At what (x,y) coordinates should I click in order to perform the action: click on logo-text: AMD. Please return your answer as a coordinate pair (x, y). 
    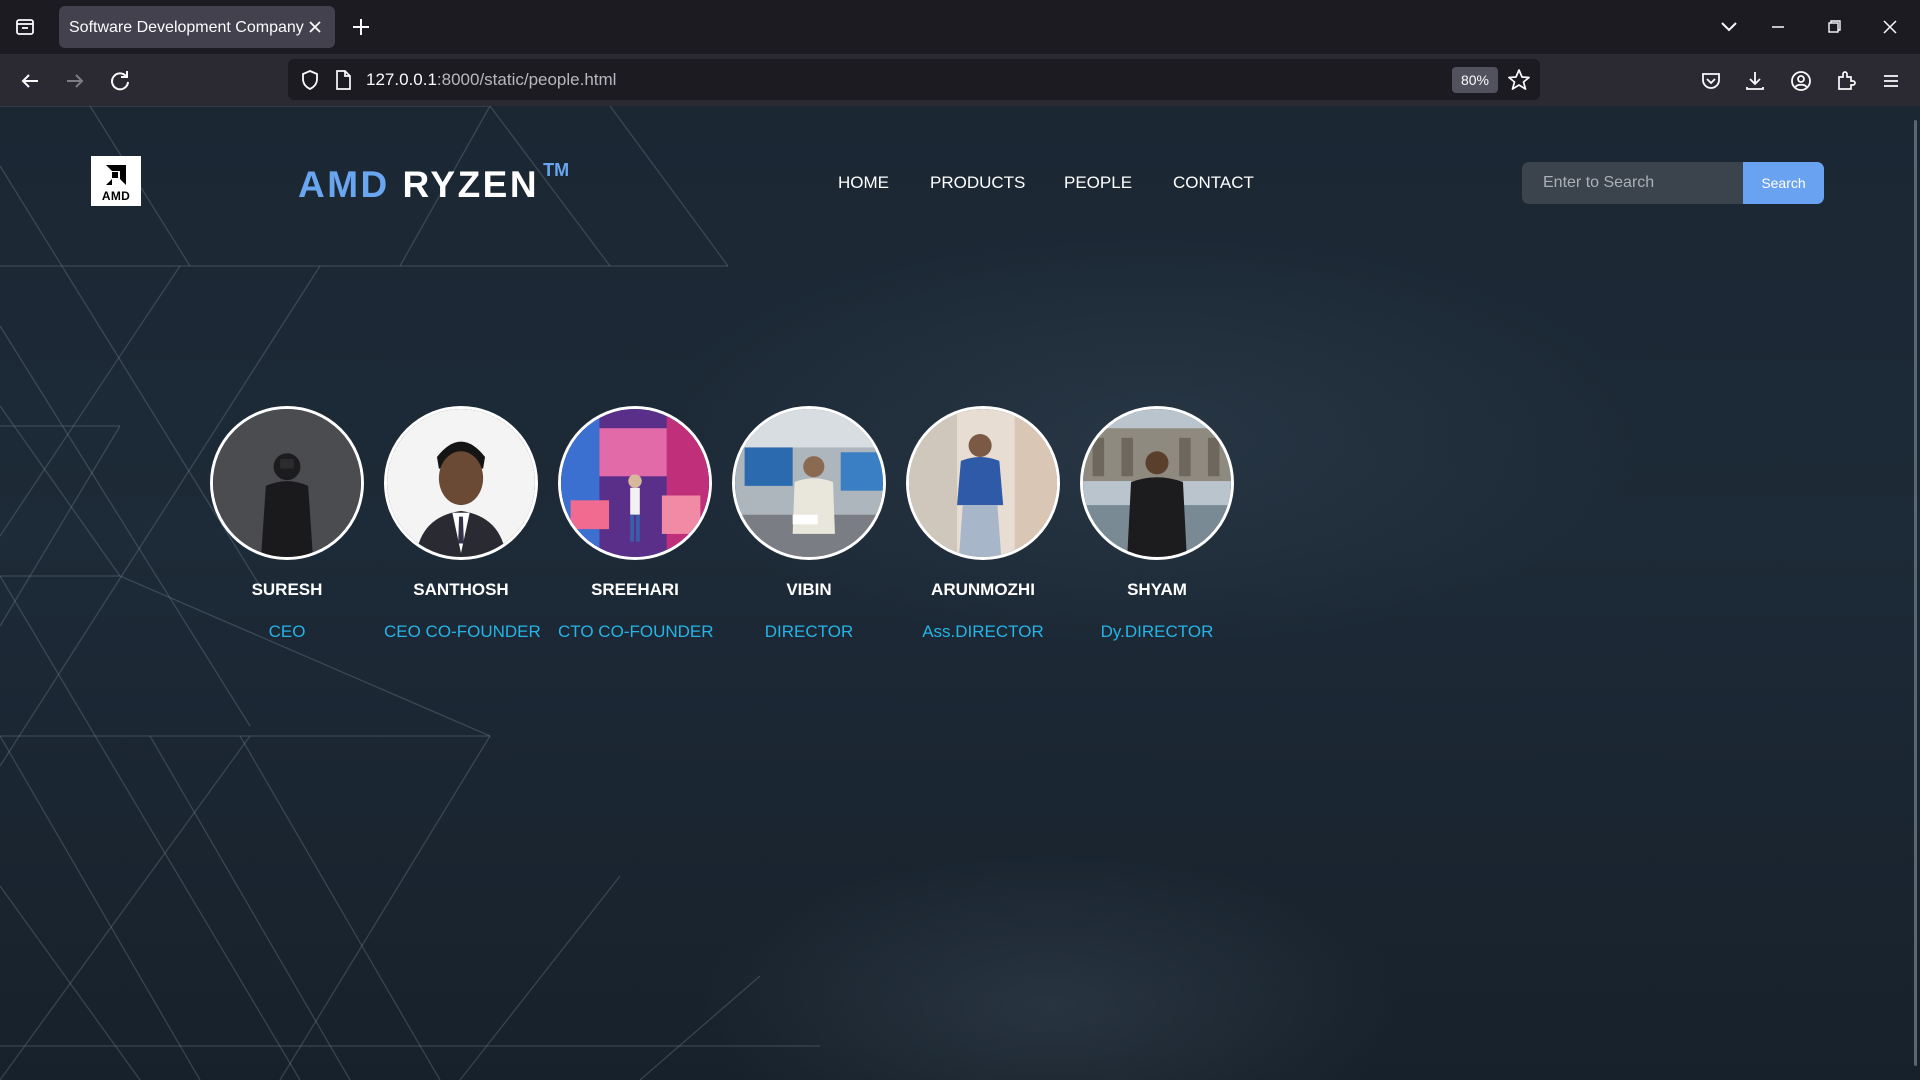
    Looking at the image, I should click on (116, 196).